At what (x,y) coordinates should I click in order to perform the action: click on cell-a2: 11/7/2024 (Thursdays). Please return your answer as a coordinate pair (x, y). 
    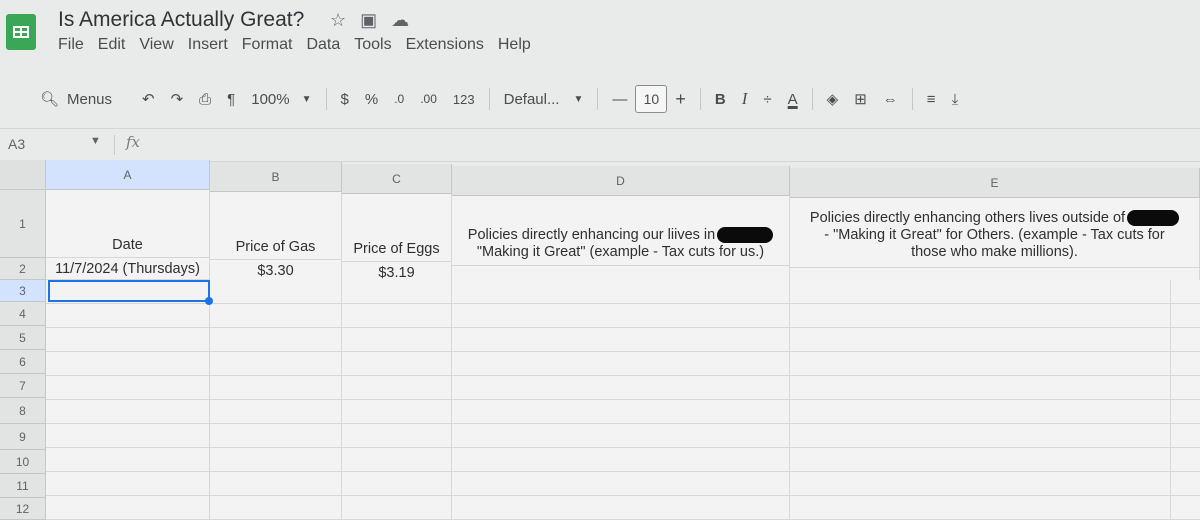
    Looking at the image, I should click on (128, 269).